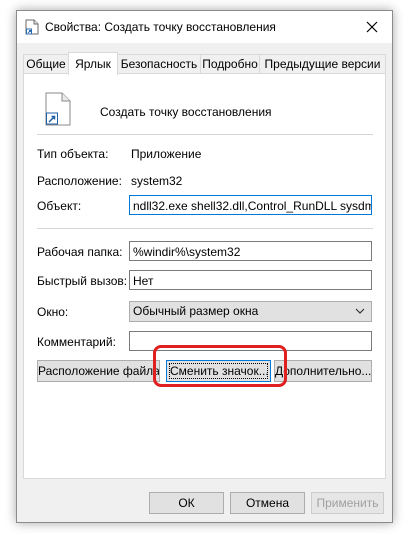 The height and width of the screenshot is (534, 407). What do you see at coordinates (186, 503) in the screenshot?
I see `ok-button: ОК` at bounding box center [186, 503].